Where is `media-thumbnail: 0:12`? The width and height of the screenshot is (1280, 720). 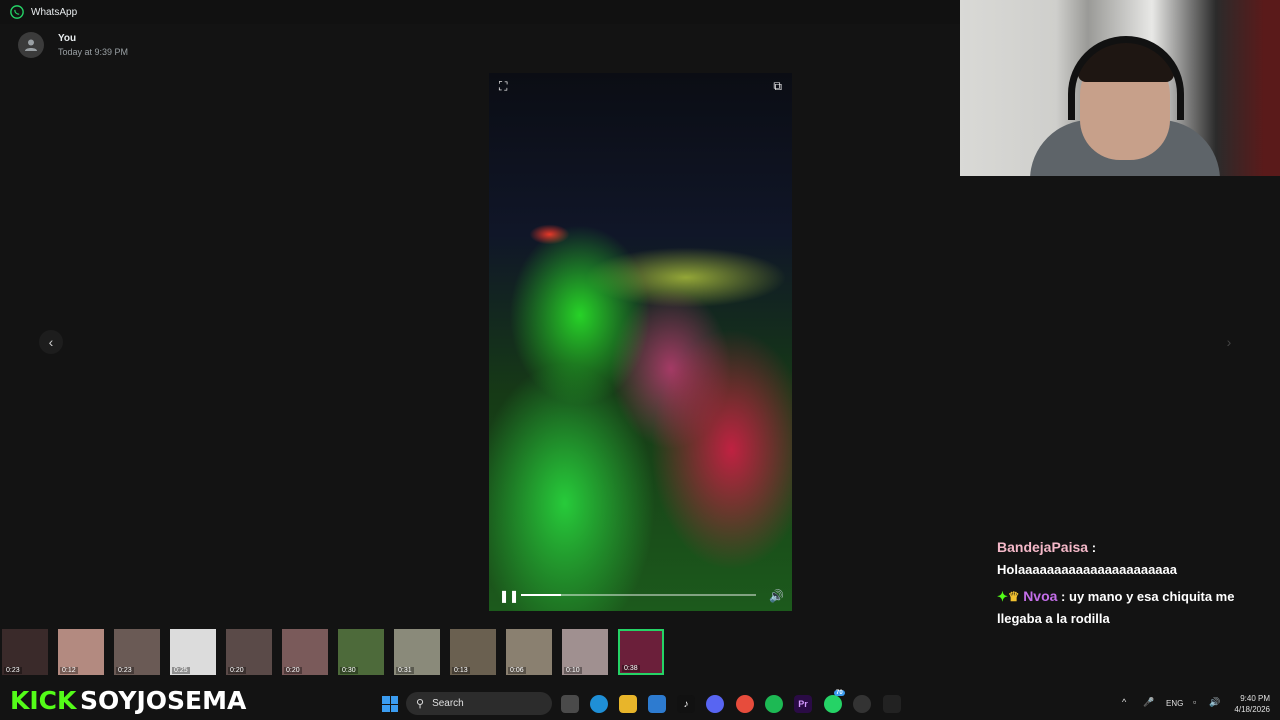
media-thumbnail: 0:12 is located at coordinates (81, 652).